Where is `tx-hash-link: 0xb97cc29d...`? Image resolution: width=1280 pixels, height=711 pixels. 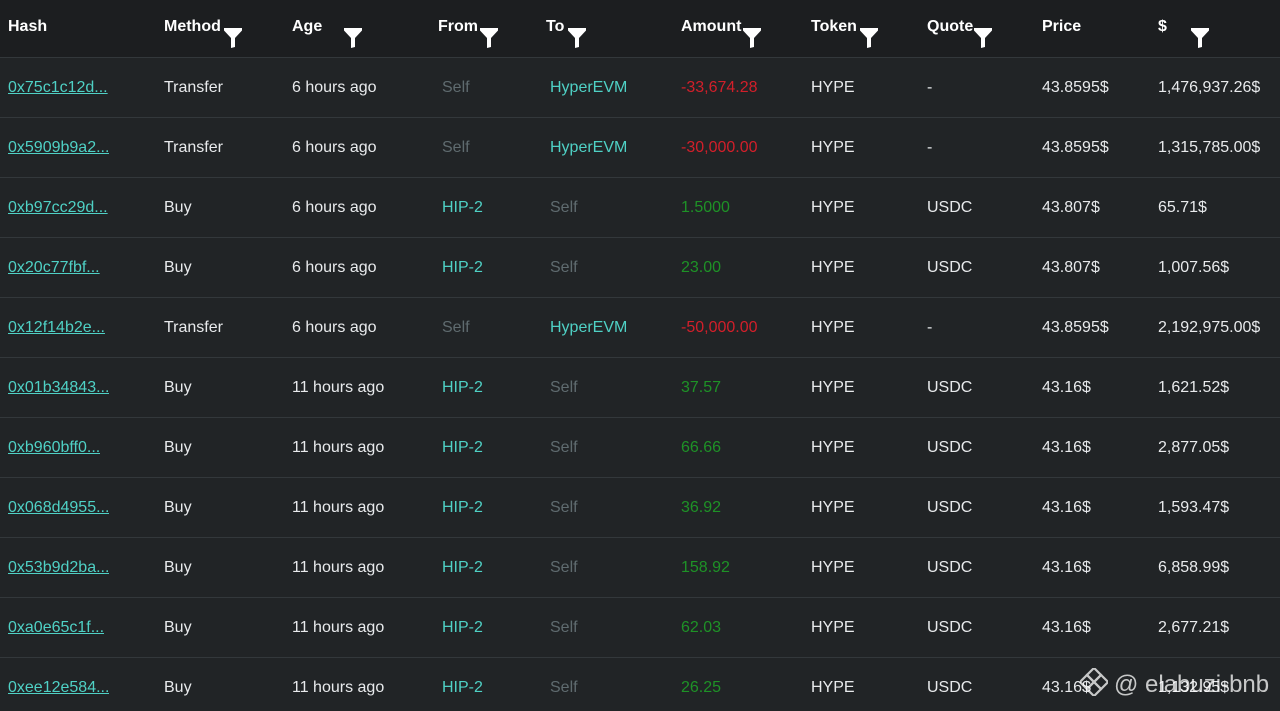 tx-hash-link: 0xb97cc29d... is located at coordinates (58, 207).